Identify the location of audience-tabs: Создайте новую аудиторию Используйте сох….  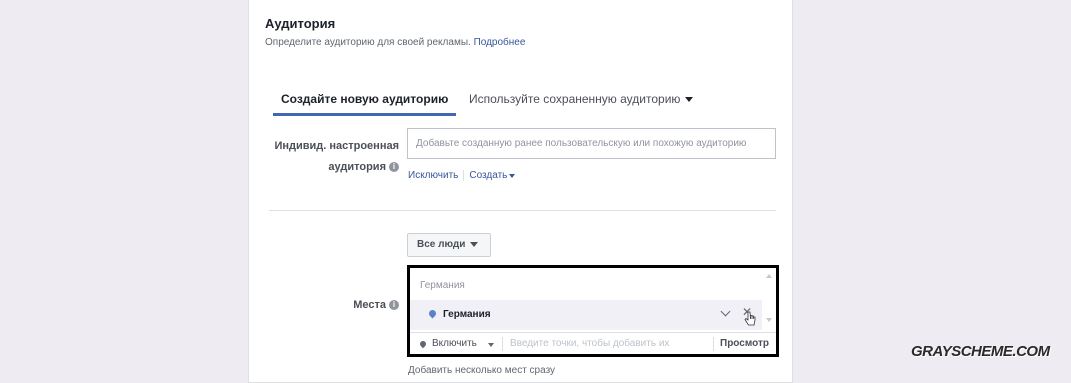
(507, 102).